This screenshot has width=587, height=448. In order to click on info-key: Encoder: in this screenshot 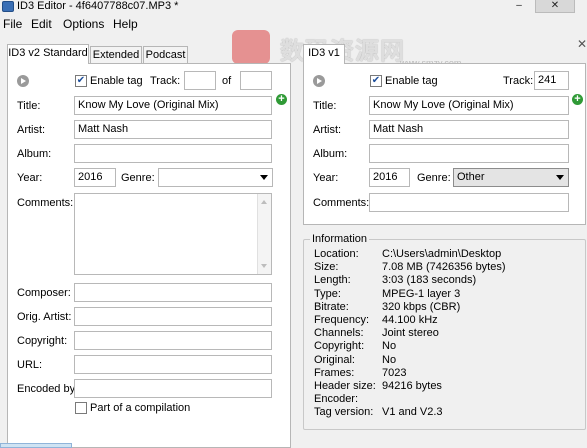, I will do `click(336, 399)`.